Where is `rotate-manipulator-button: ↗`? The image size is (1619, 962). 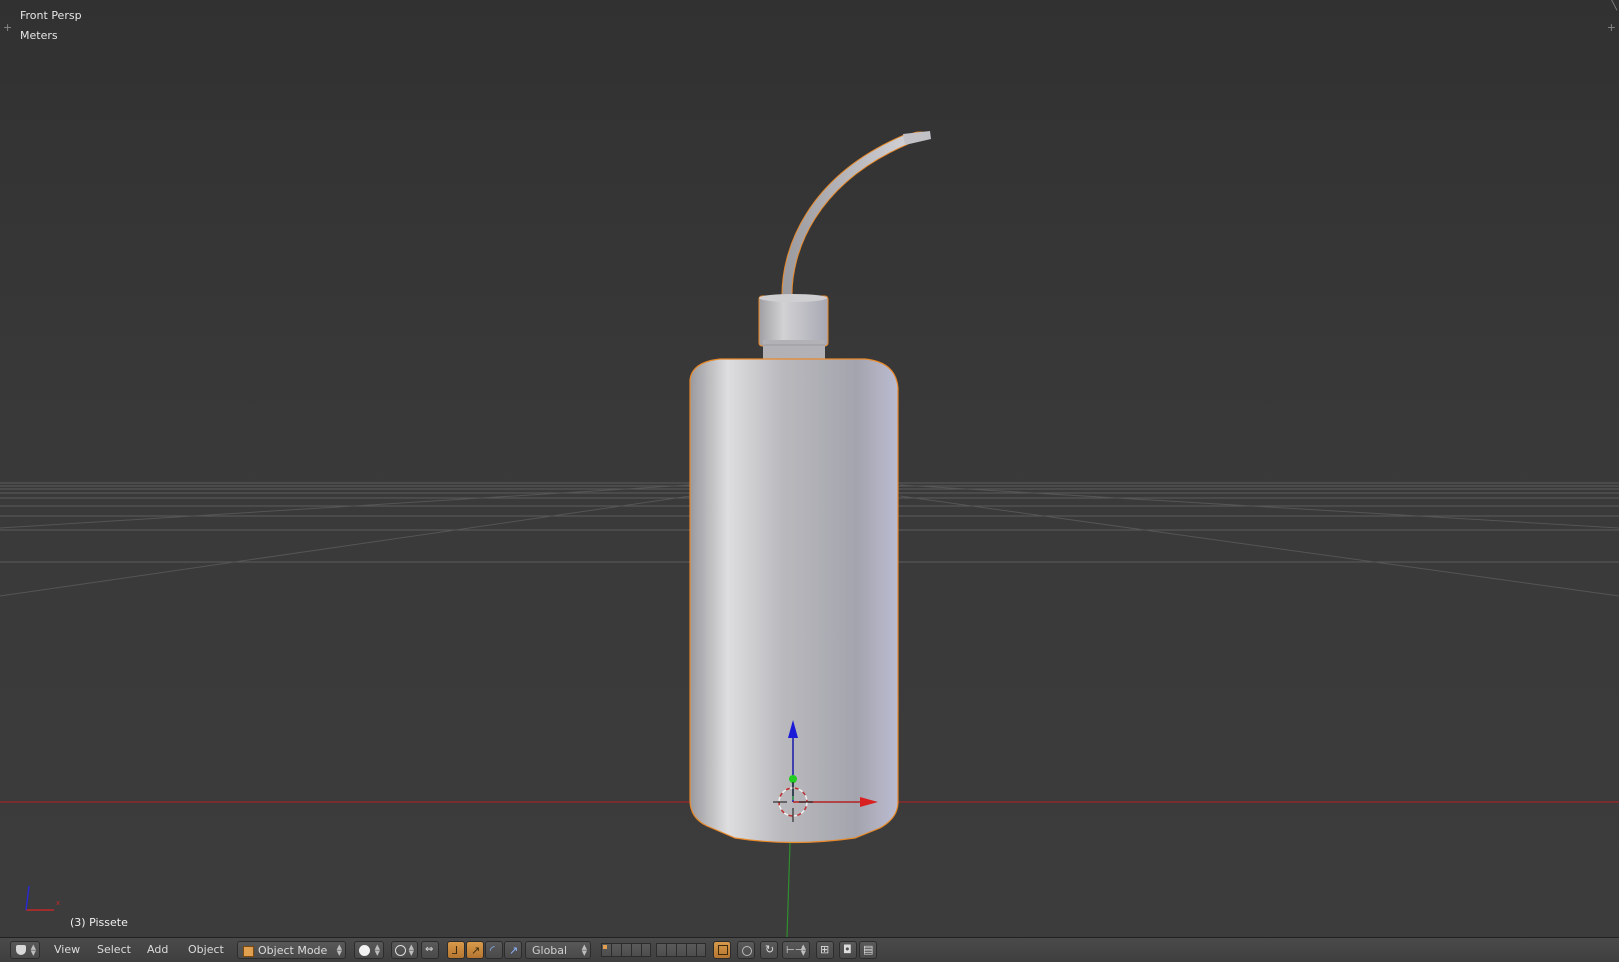
rotate-manipulator-button: ↗ is located at coordinates (475, 950).